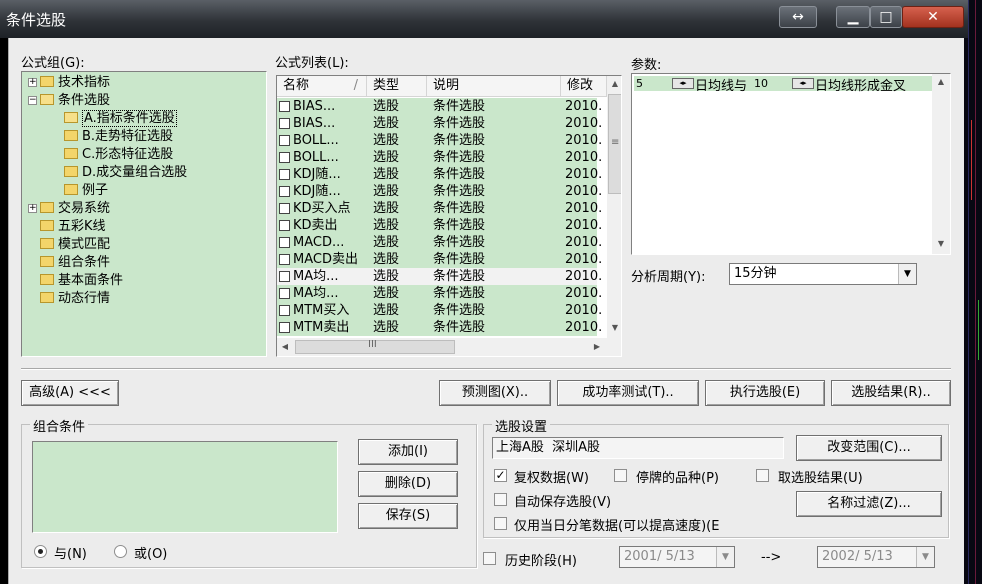  Describe the element at coordinates (617, 526) in the screenshot. I see `checkbox-tick-only-label: 仅用当日分笔数据(可以提高速度)(E` at that location.